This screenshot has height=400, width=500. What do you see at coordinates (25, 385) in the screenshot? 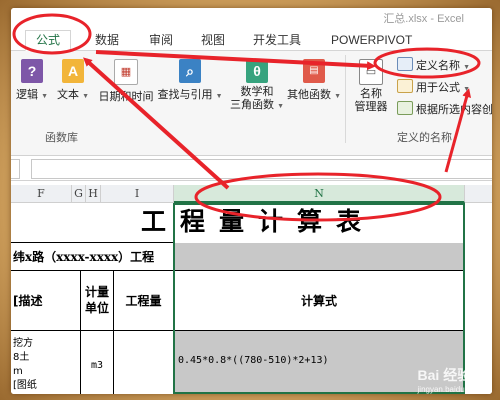
I see `row1-desc-line4: [图纸` at bounding box center [25, 385].